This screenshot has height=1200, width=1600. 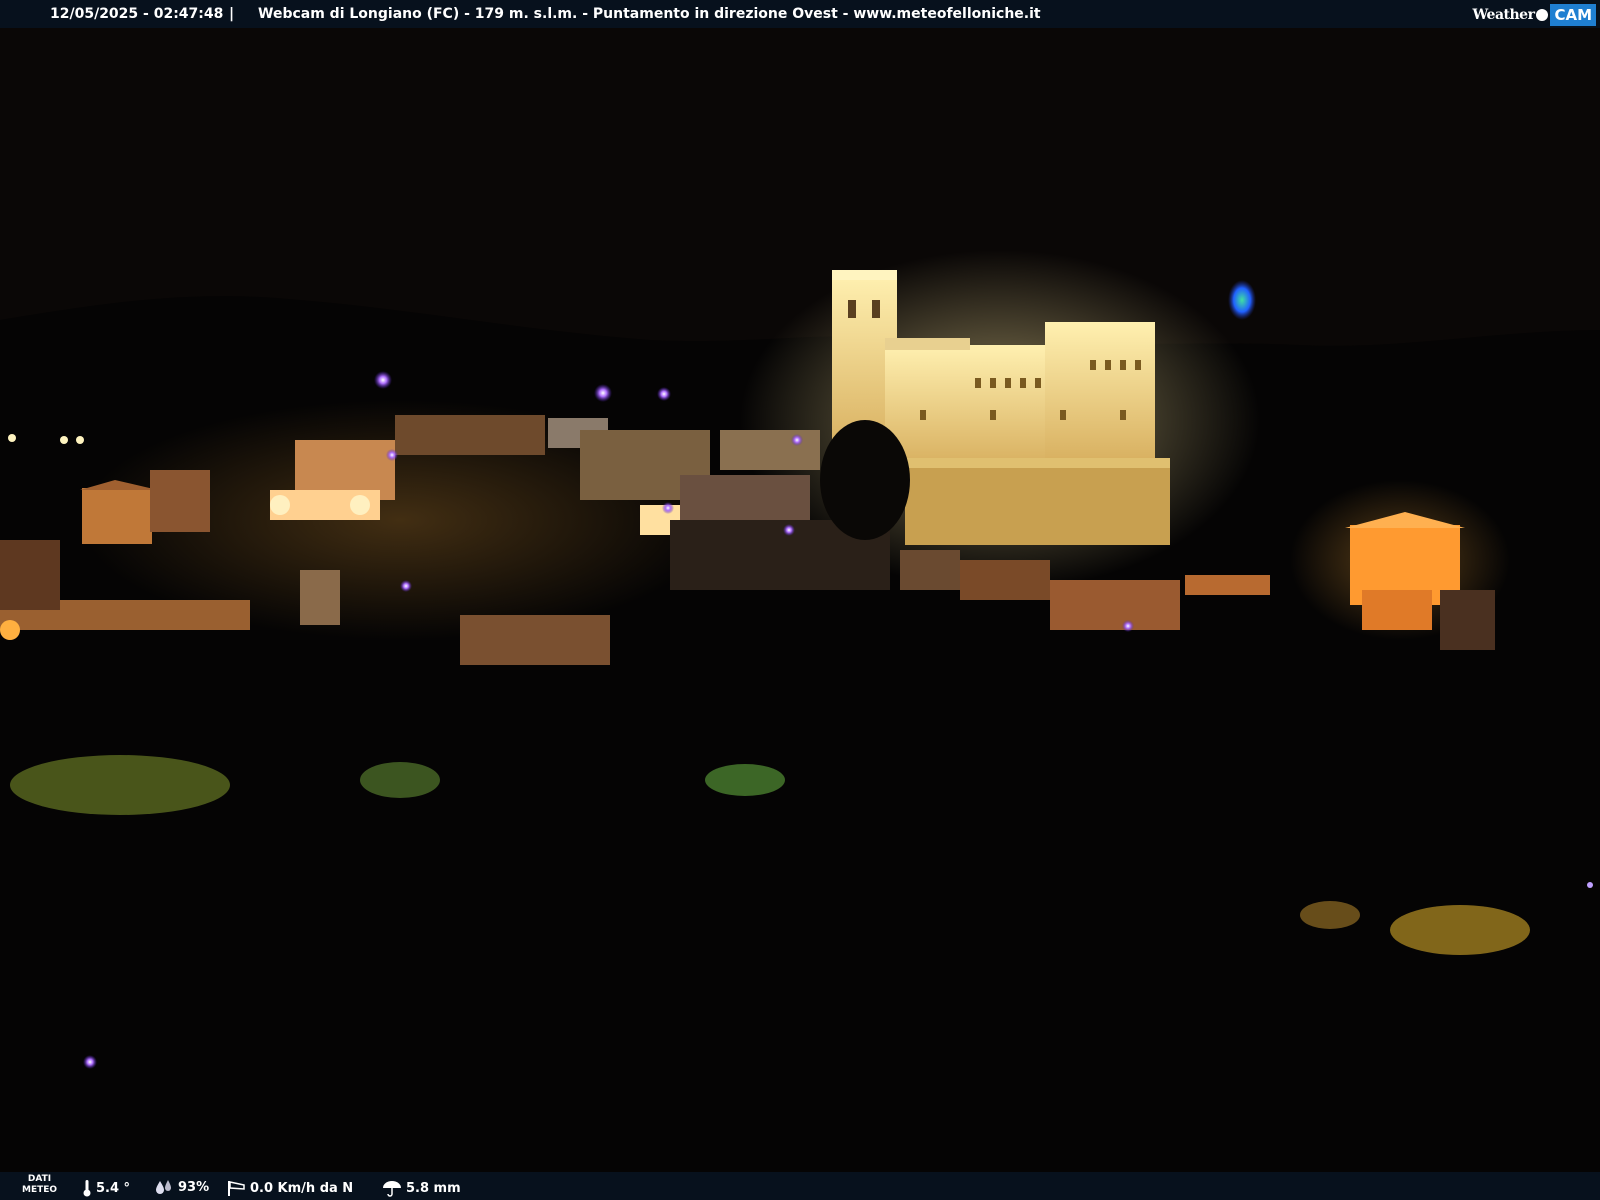 I want to click on logo-badge: CAM, so click(x=1573, y=15).